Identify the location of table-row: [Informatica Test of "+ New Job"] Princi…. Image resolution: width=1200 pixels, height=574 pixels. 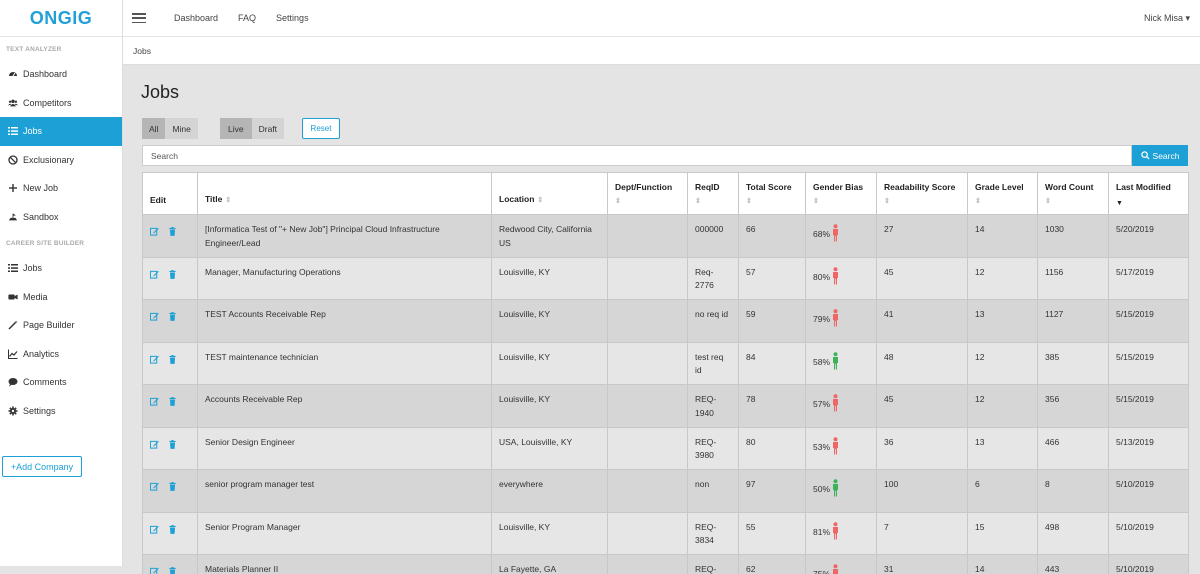
(665, 236).